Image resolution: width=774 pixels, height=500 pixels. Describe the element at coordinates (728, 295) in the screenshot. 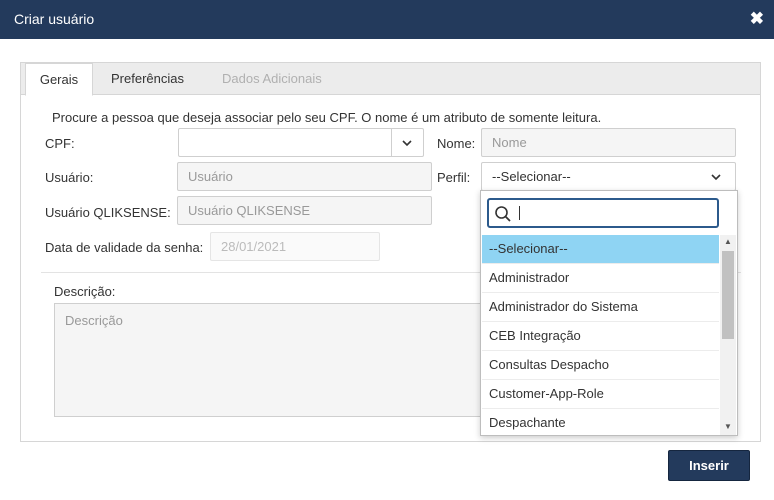

I see `scrollbar-thumb` at that location.